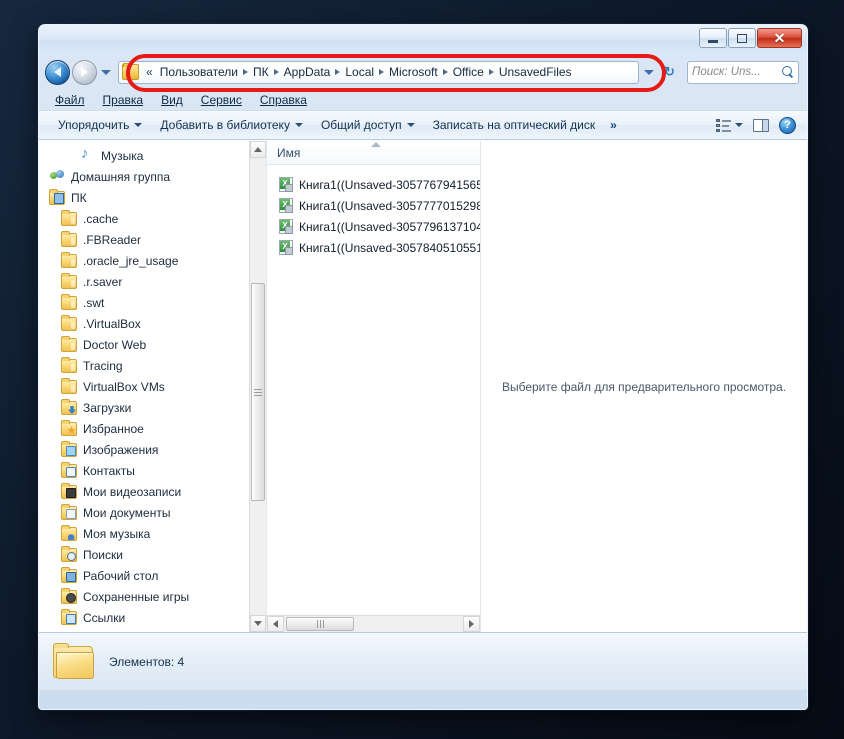 The image size is (844, 739). What do you see at coordinates (275, 624) in the screenshot?
I see `scroll-left-button` at bounding box center [275, 624].